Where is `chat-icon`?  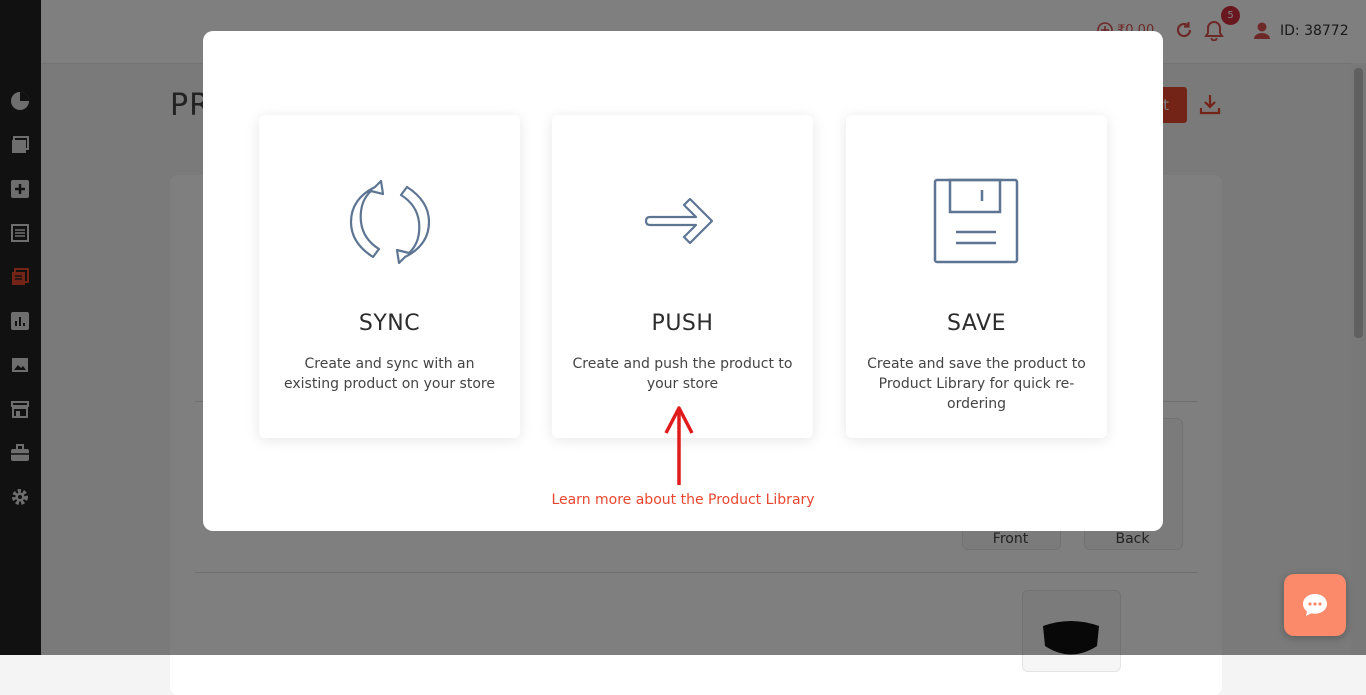
chat-icon is located at coordinates (1315, 605).